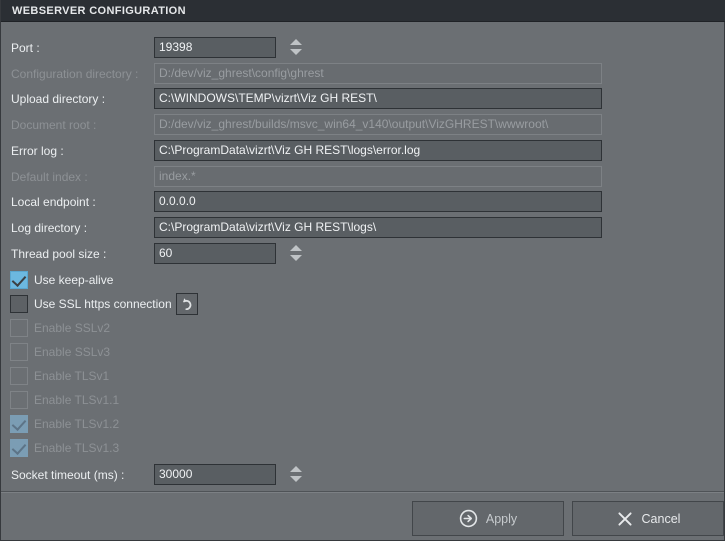  What do you see at coordinates (58, 99) in the screenshot?
I see `field-label: Upload directory :` at bounding box center [58, 99].